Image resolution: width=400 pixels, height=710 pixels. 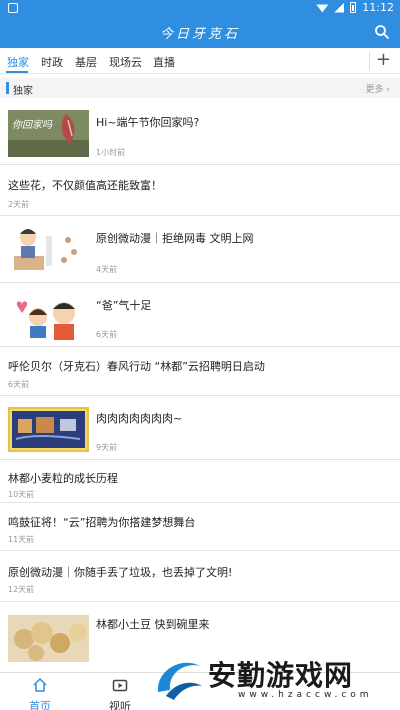 I want to click on app-header: 今日牙克石, so click(x=200, y=32).